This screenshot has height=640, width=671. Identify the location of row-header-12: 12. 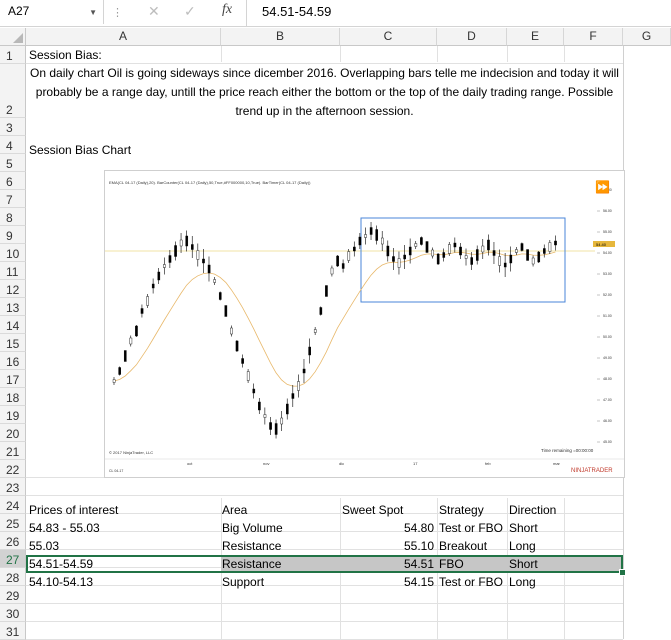
(13, 289).